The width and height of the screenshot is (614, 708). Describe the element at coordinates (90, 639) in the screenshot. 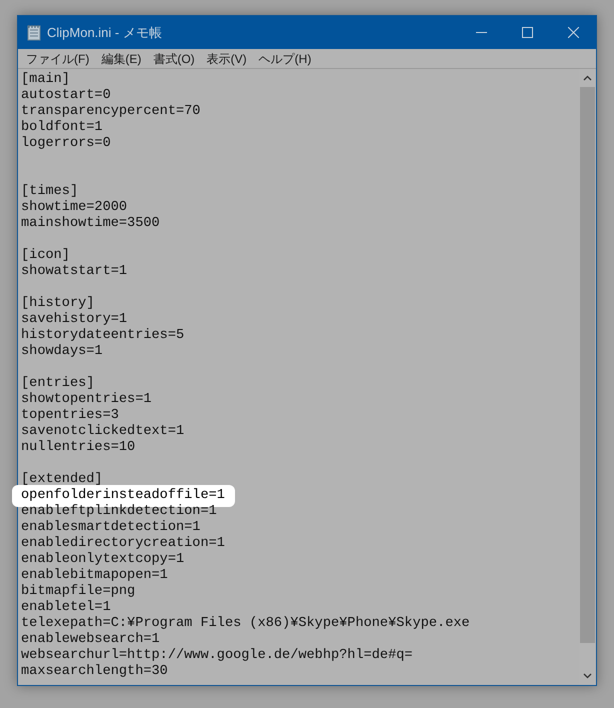

I see `text-line: enablewebsearch=1` at that location.